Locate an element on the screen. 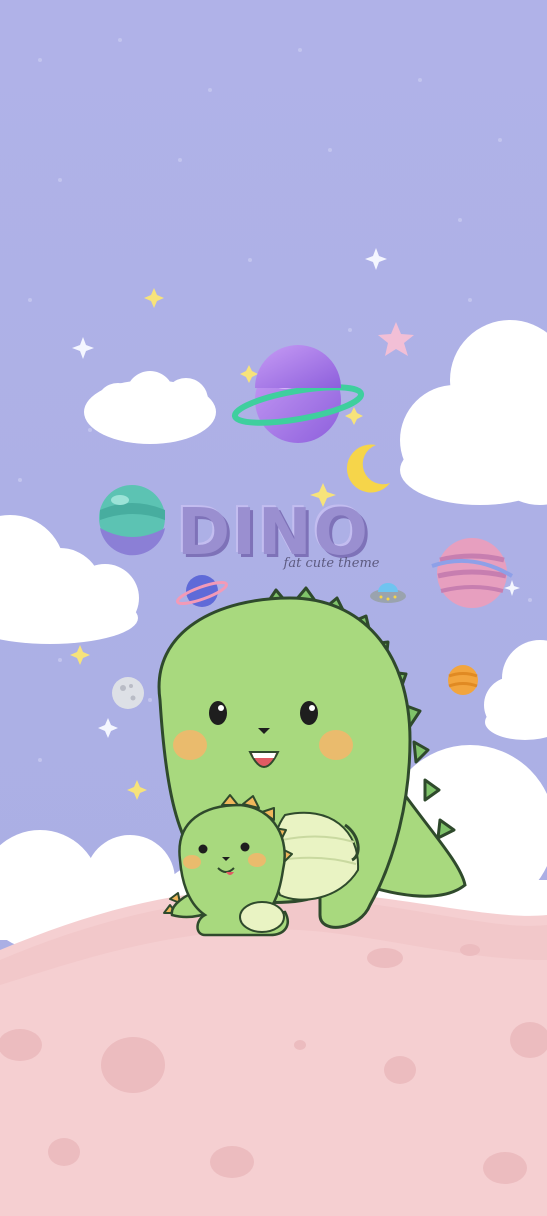  subtitle-text: fat cute theme is located at coordinates (331, 563).